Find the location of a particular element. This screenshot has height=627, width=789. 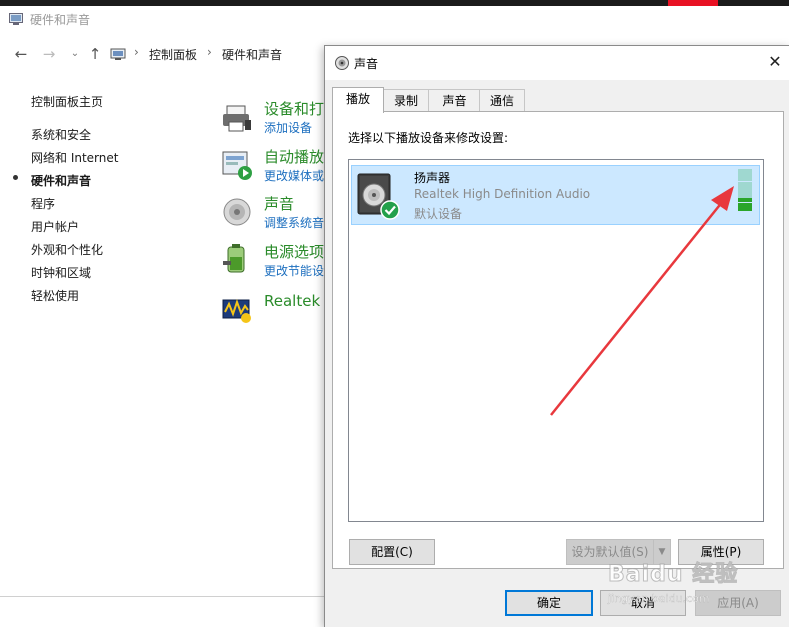

speaker-device-icon is located at coordinates (378, 196).